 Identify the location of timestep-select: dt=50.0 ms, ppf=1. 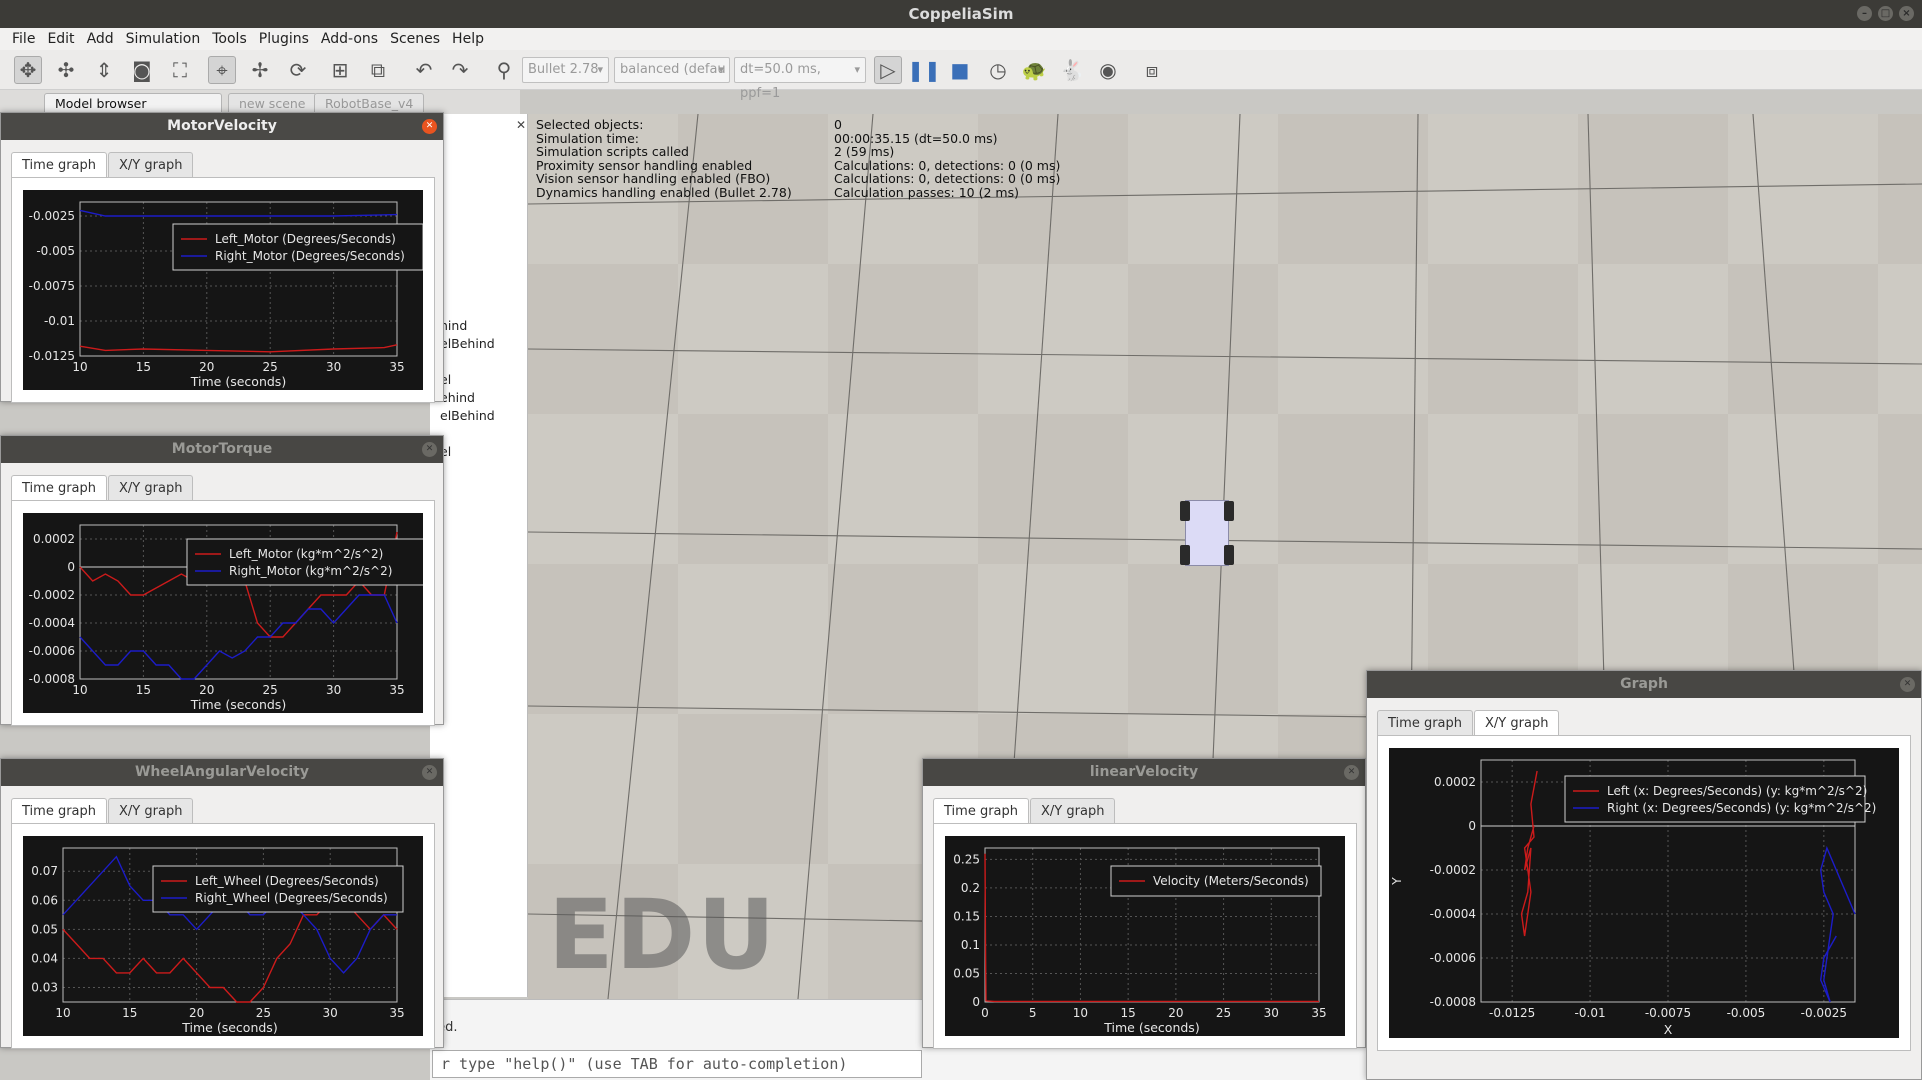
(800, 79).